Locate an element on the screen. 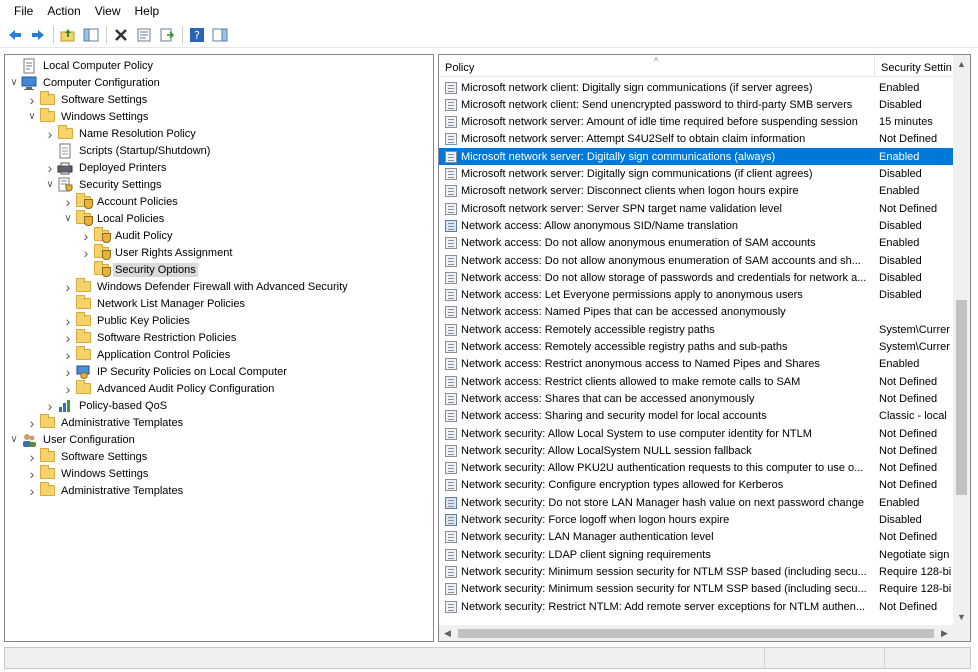 The height and width of the screenshot is (672, 978). tree-ip-security: › IP Security Policies on Local Computer is located at coordinates (175, 371).